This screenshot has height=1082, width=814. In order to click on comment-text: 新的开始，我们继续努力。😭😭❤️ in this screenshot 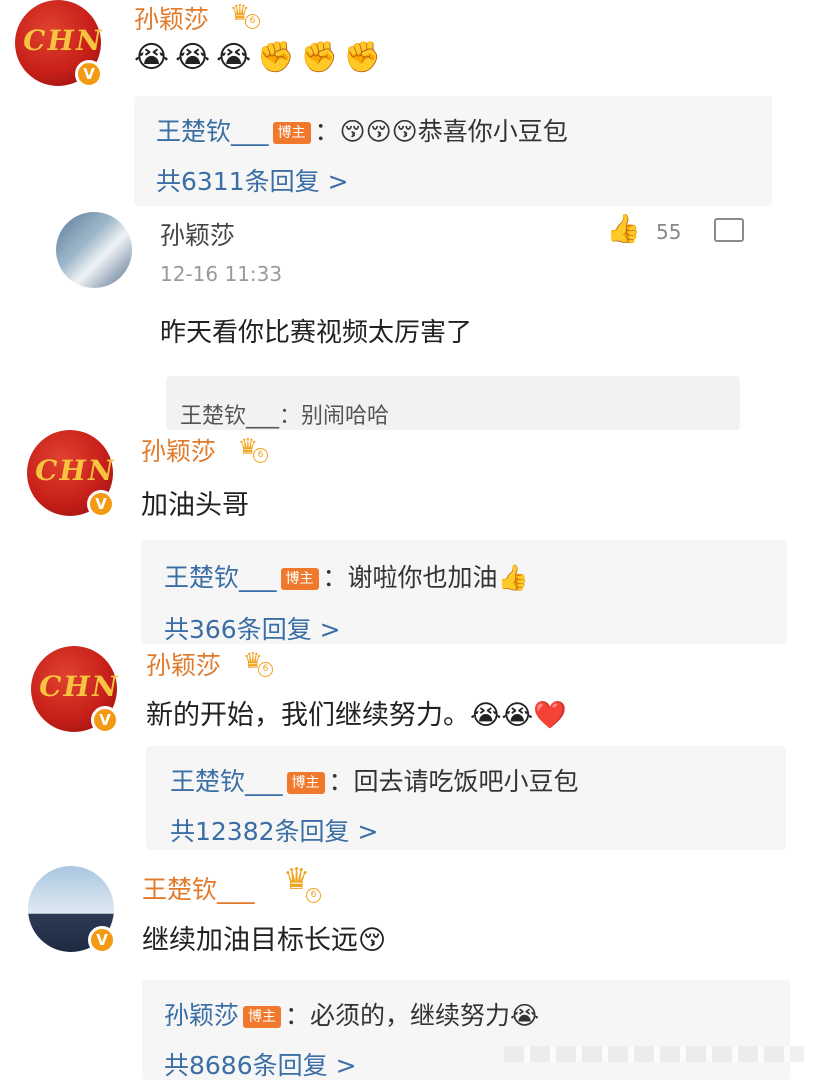, I will do `click(356, 715)`.